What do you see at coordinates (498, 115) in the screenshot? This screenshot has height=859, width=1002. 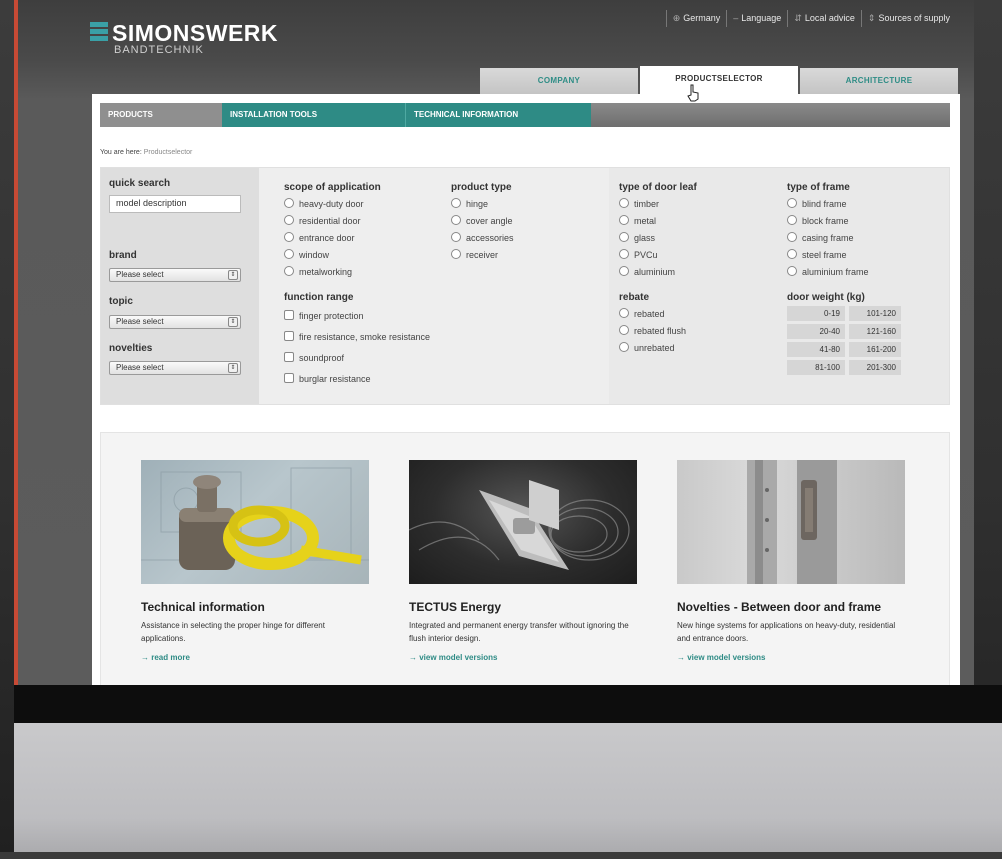 I see `subnav-technical-information: TECHNICAL INFORMATION` at bounding box center [498, 115].